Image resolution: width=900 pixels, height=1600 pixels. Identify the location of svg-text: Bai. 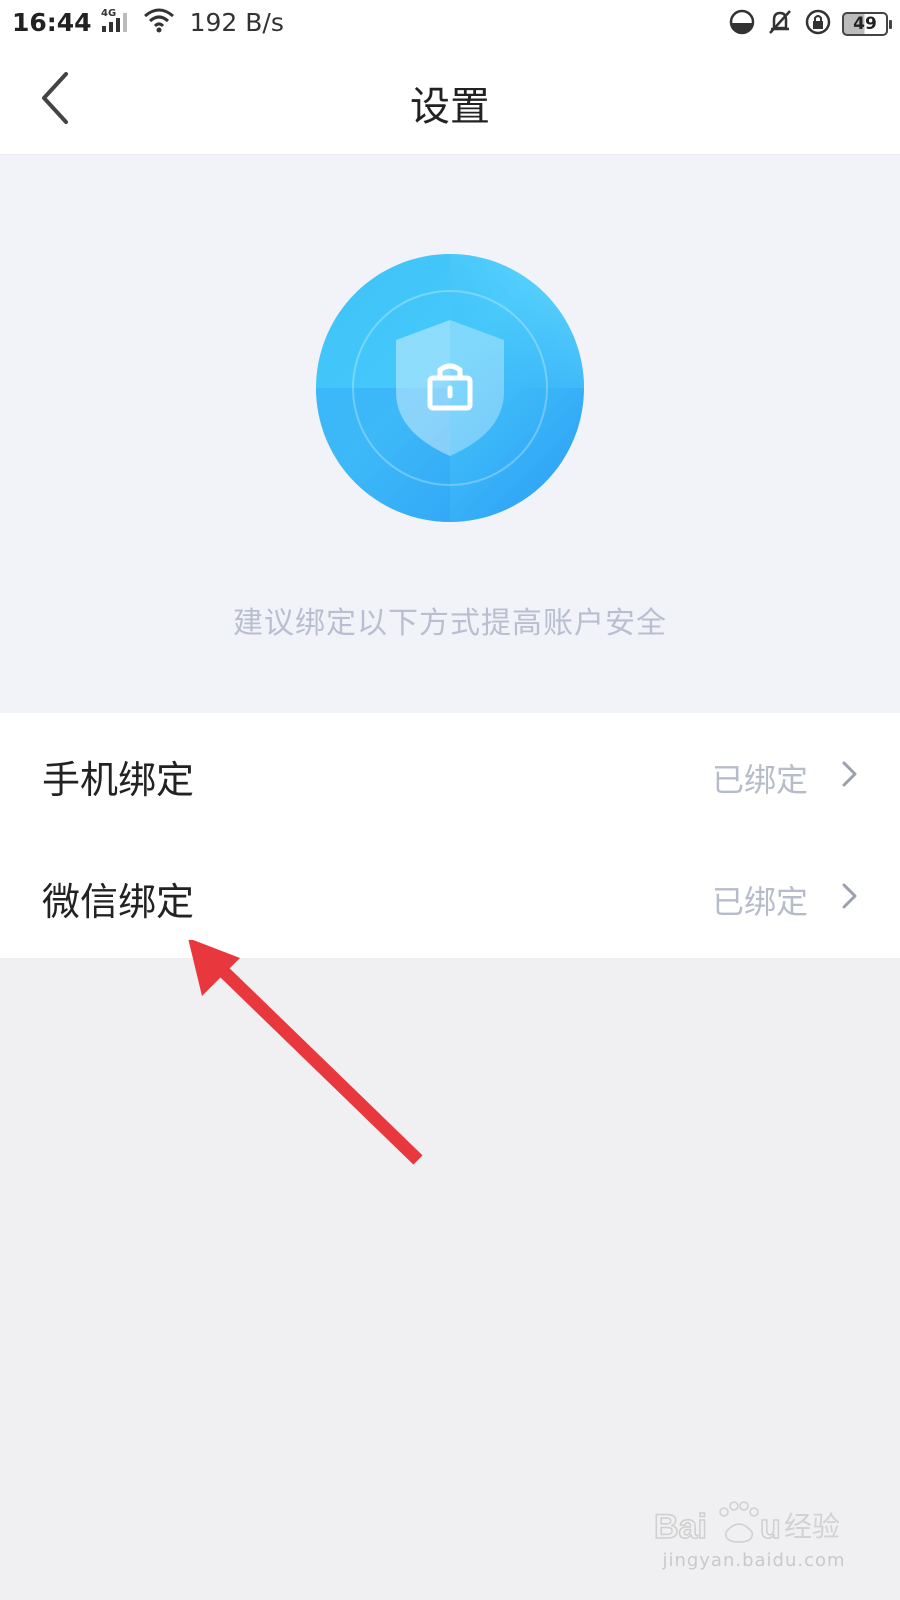
(680, 1527).